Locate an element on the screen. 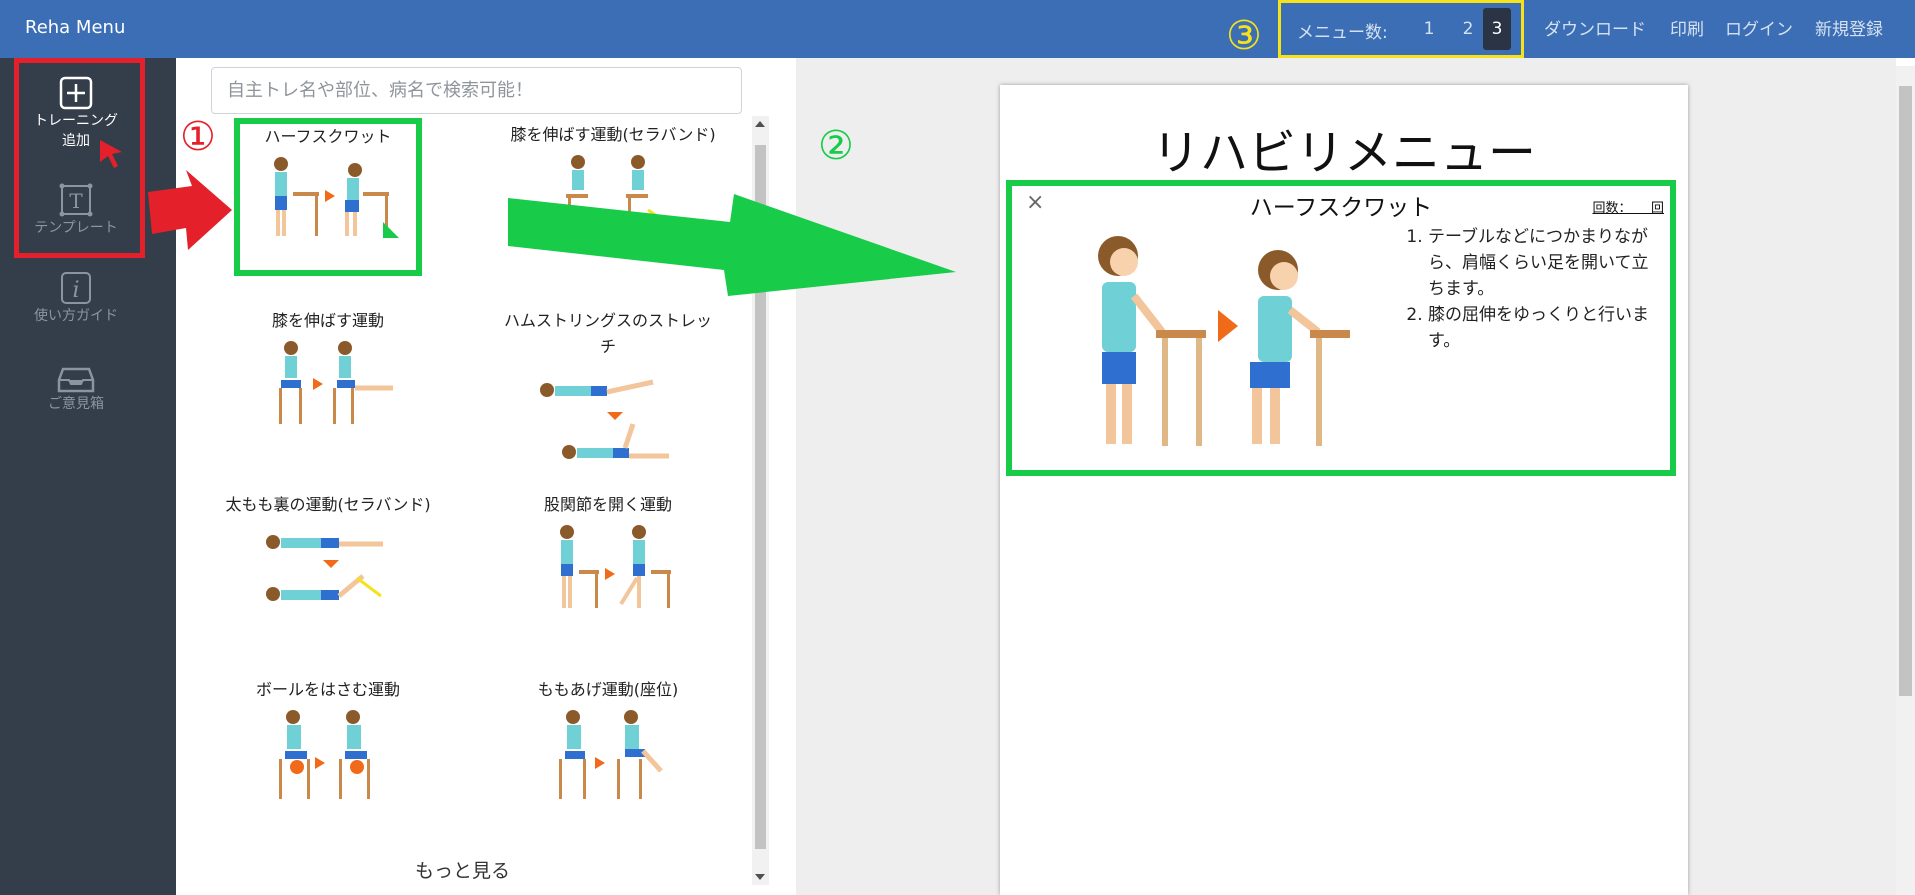  exercise-title: ハムストリングスのストレッチ is located at coordinates (607, 333).